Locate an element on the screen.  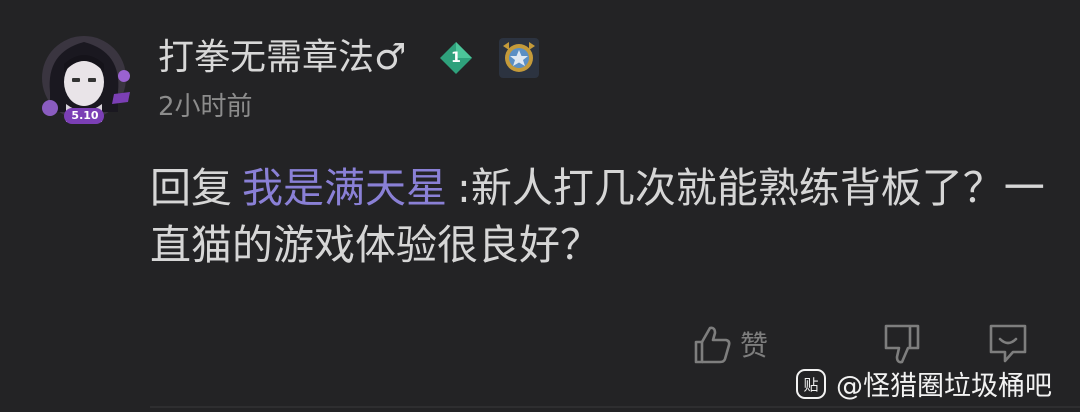
username: 打拳无需章法♂ is located at coordinates (282, 58).